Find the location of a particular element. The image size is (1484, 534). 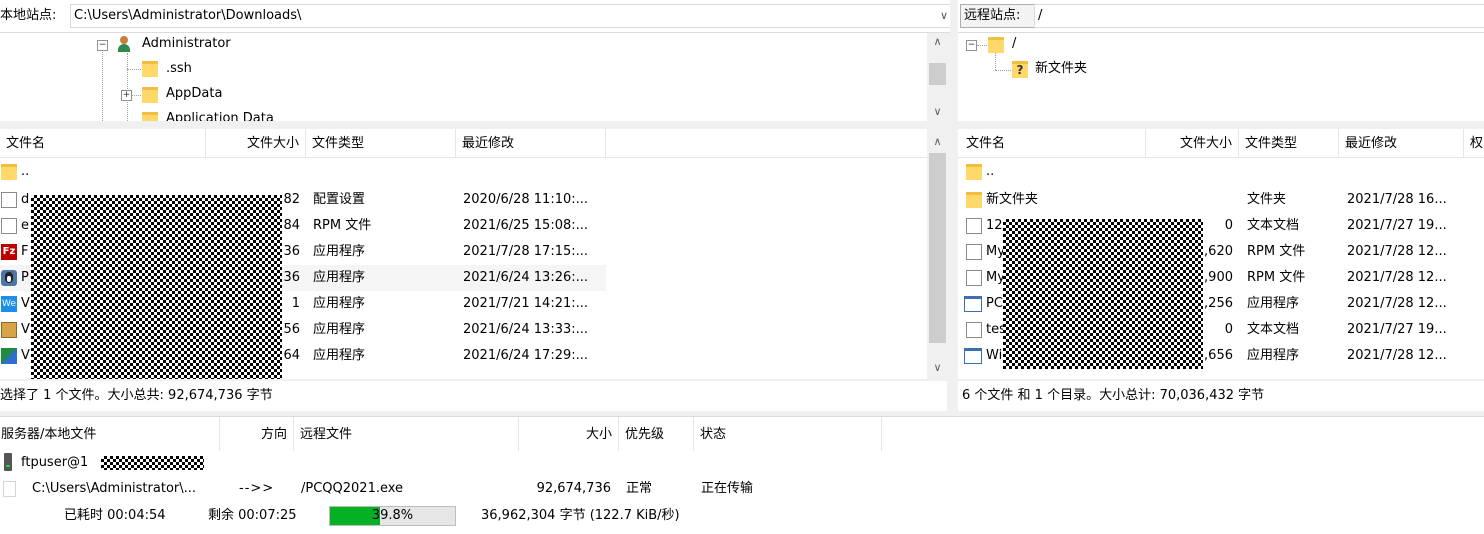

file-type: 文本文档 is located at coordinates (1273, 329).